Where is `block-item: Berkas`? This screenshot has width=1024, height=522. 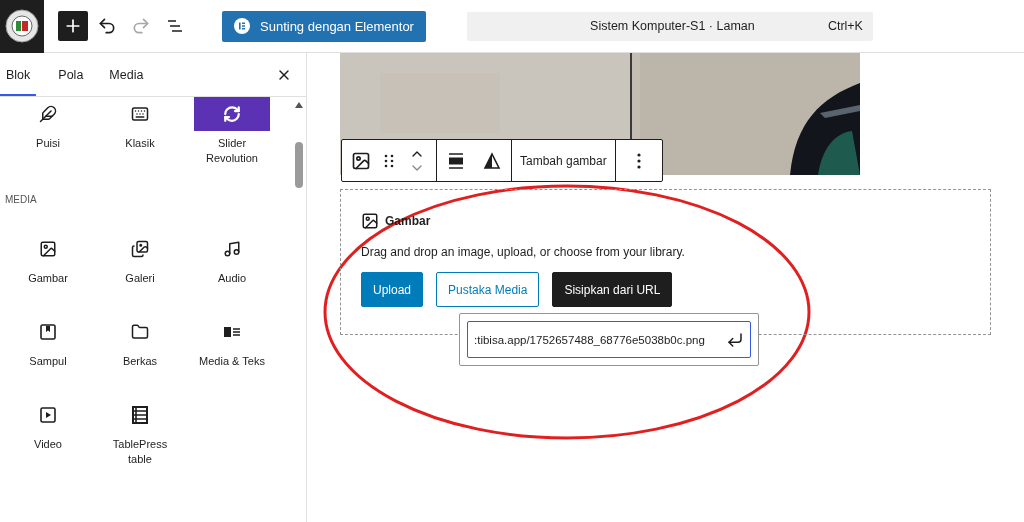
block-item: Berkas is located at coordinates (140, 356).